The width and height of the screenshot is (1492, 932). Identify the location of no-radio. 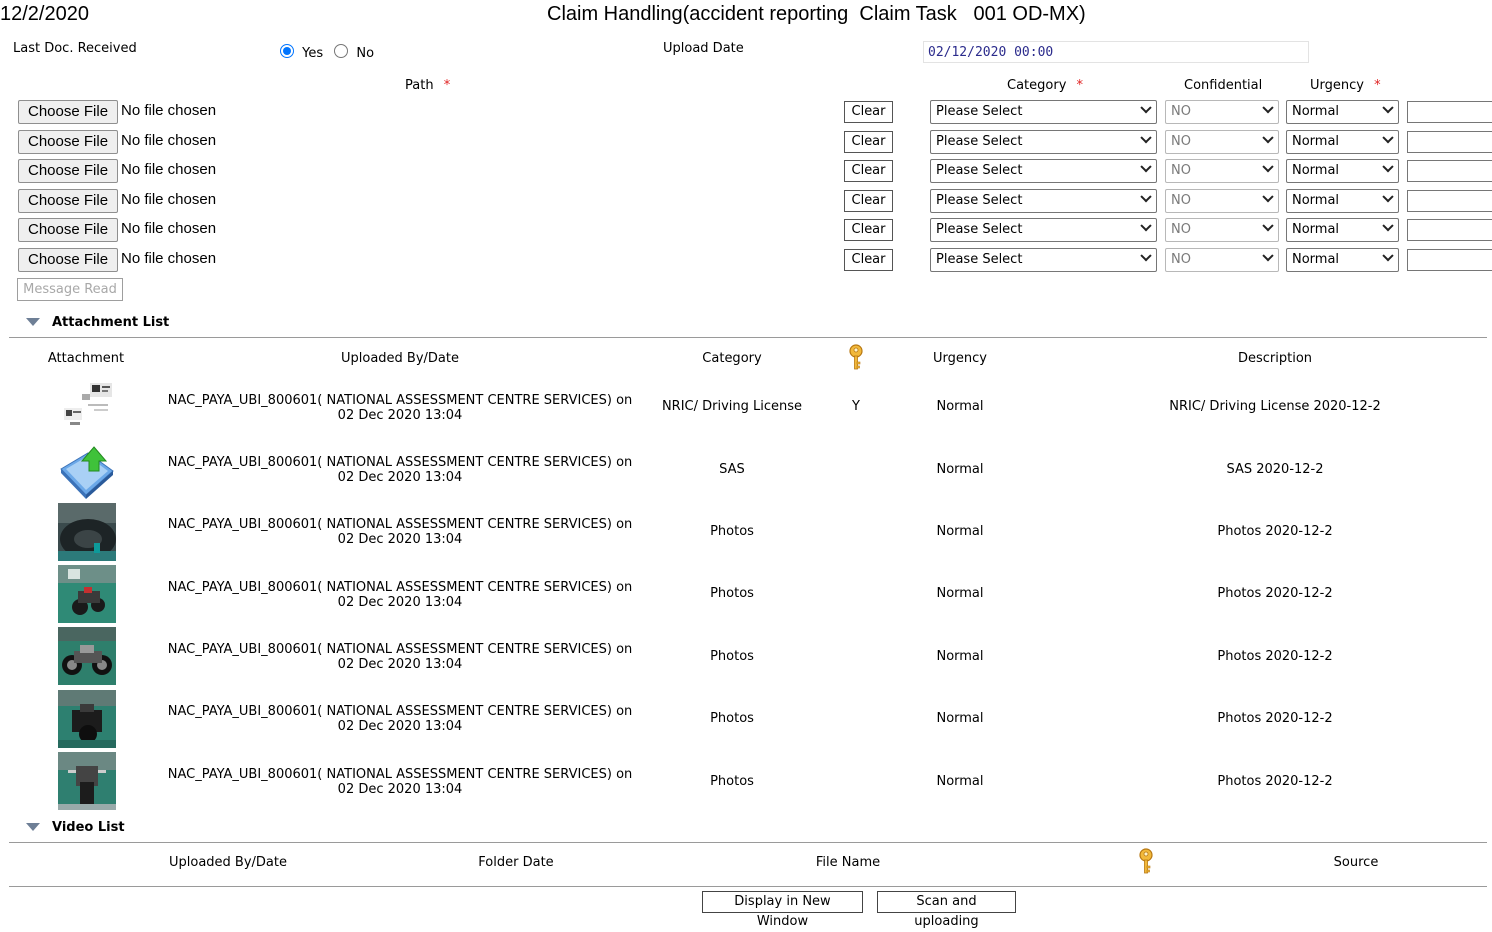
(341, 50).